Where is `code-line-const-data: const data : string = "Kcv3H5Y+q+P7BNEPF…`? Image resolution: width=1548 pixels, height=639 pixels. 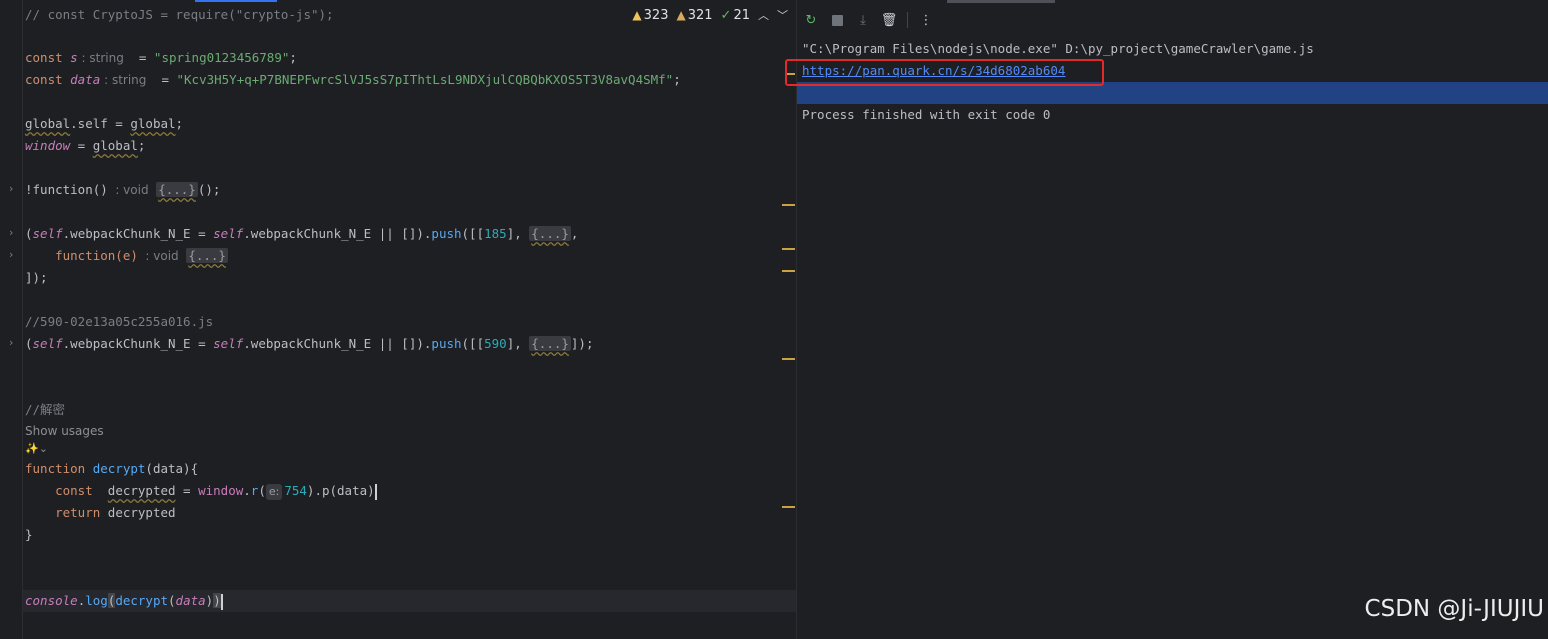
code-line-const-data: const data : string = "Kcv3H5Y+q+P7BNEPF… is located at coordinates (353, 80).